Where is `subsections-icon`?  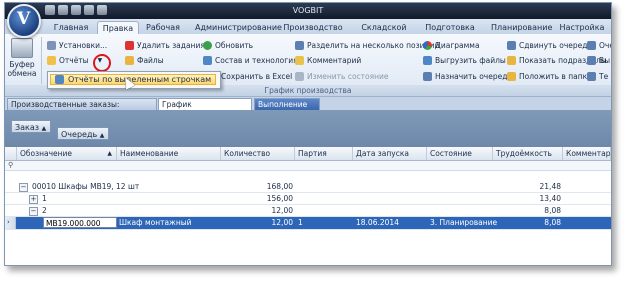 subsections-icon is located at coordinates (511, 60).